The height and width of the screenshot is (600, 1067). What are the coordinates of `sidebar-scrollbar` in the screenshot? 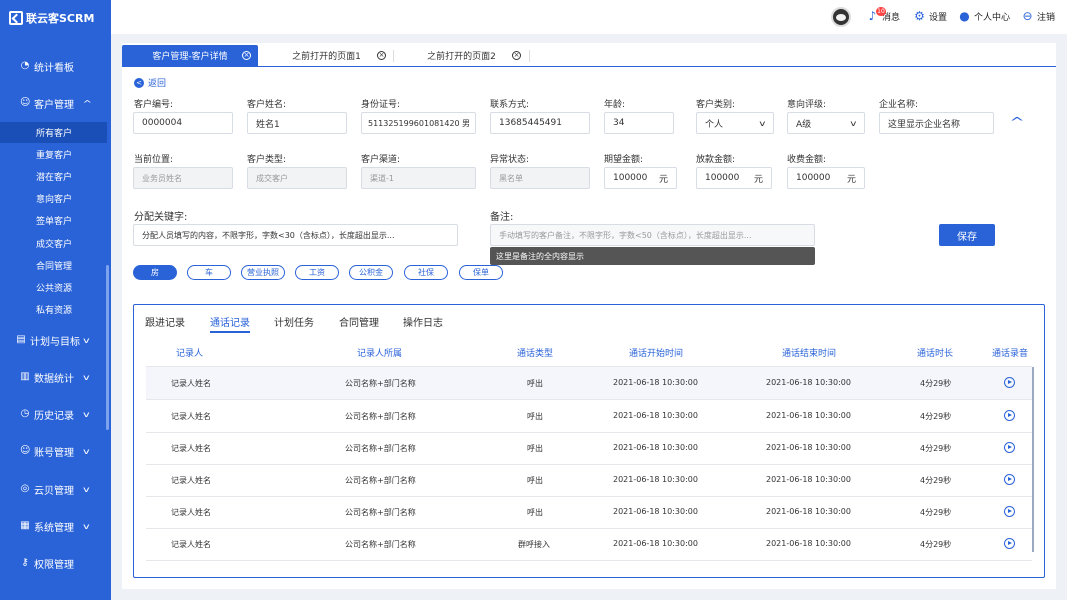 It's located at (107, 347).